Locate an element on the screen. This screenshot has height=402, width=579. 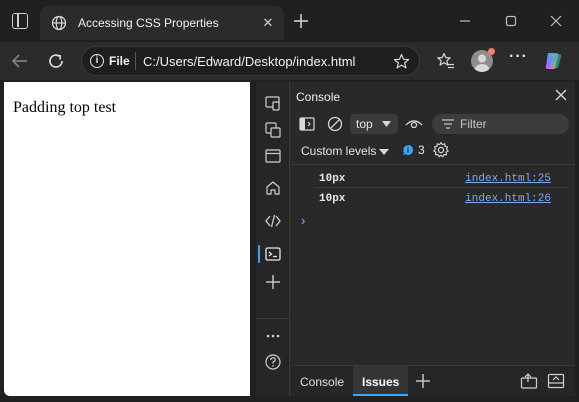
activity-separator is located at coordinates (273, 318).